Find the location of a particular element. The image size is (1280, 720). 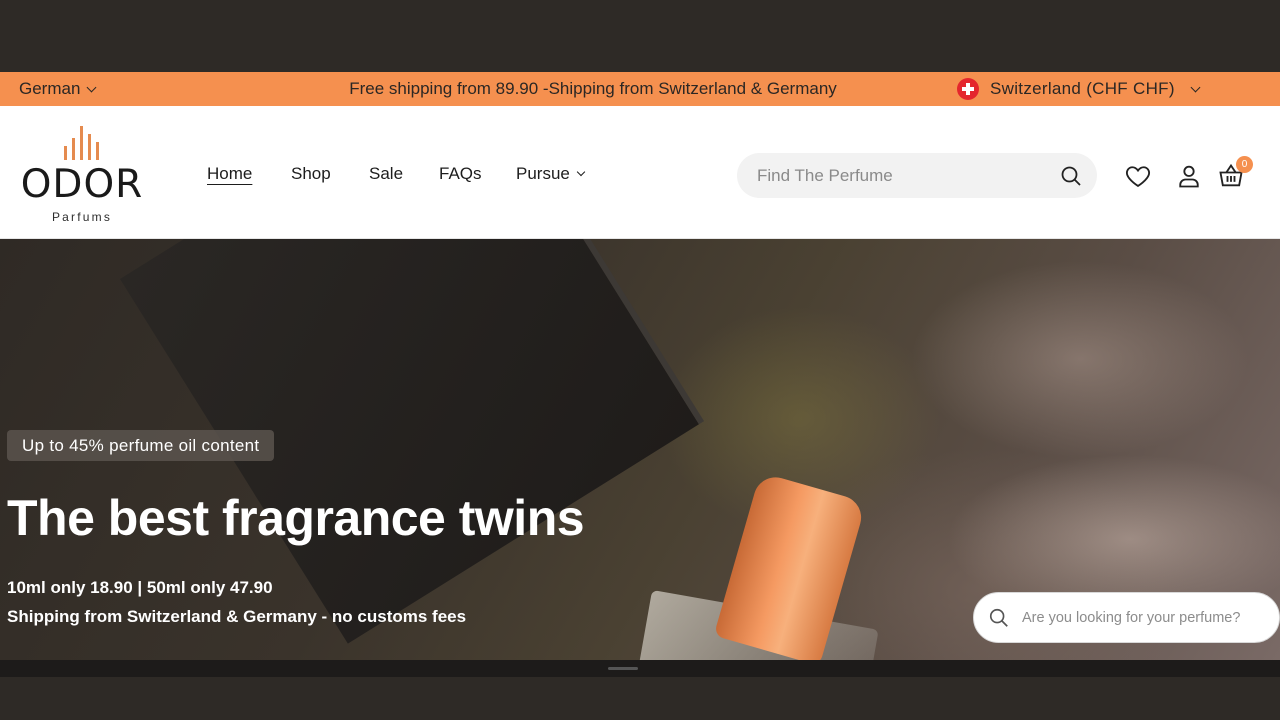

site-logo: ODOR Parfums is located at coordinates (82, 176).